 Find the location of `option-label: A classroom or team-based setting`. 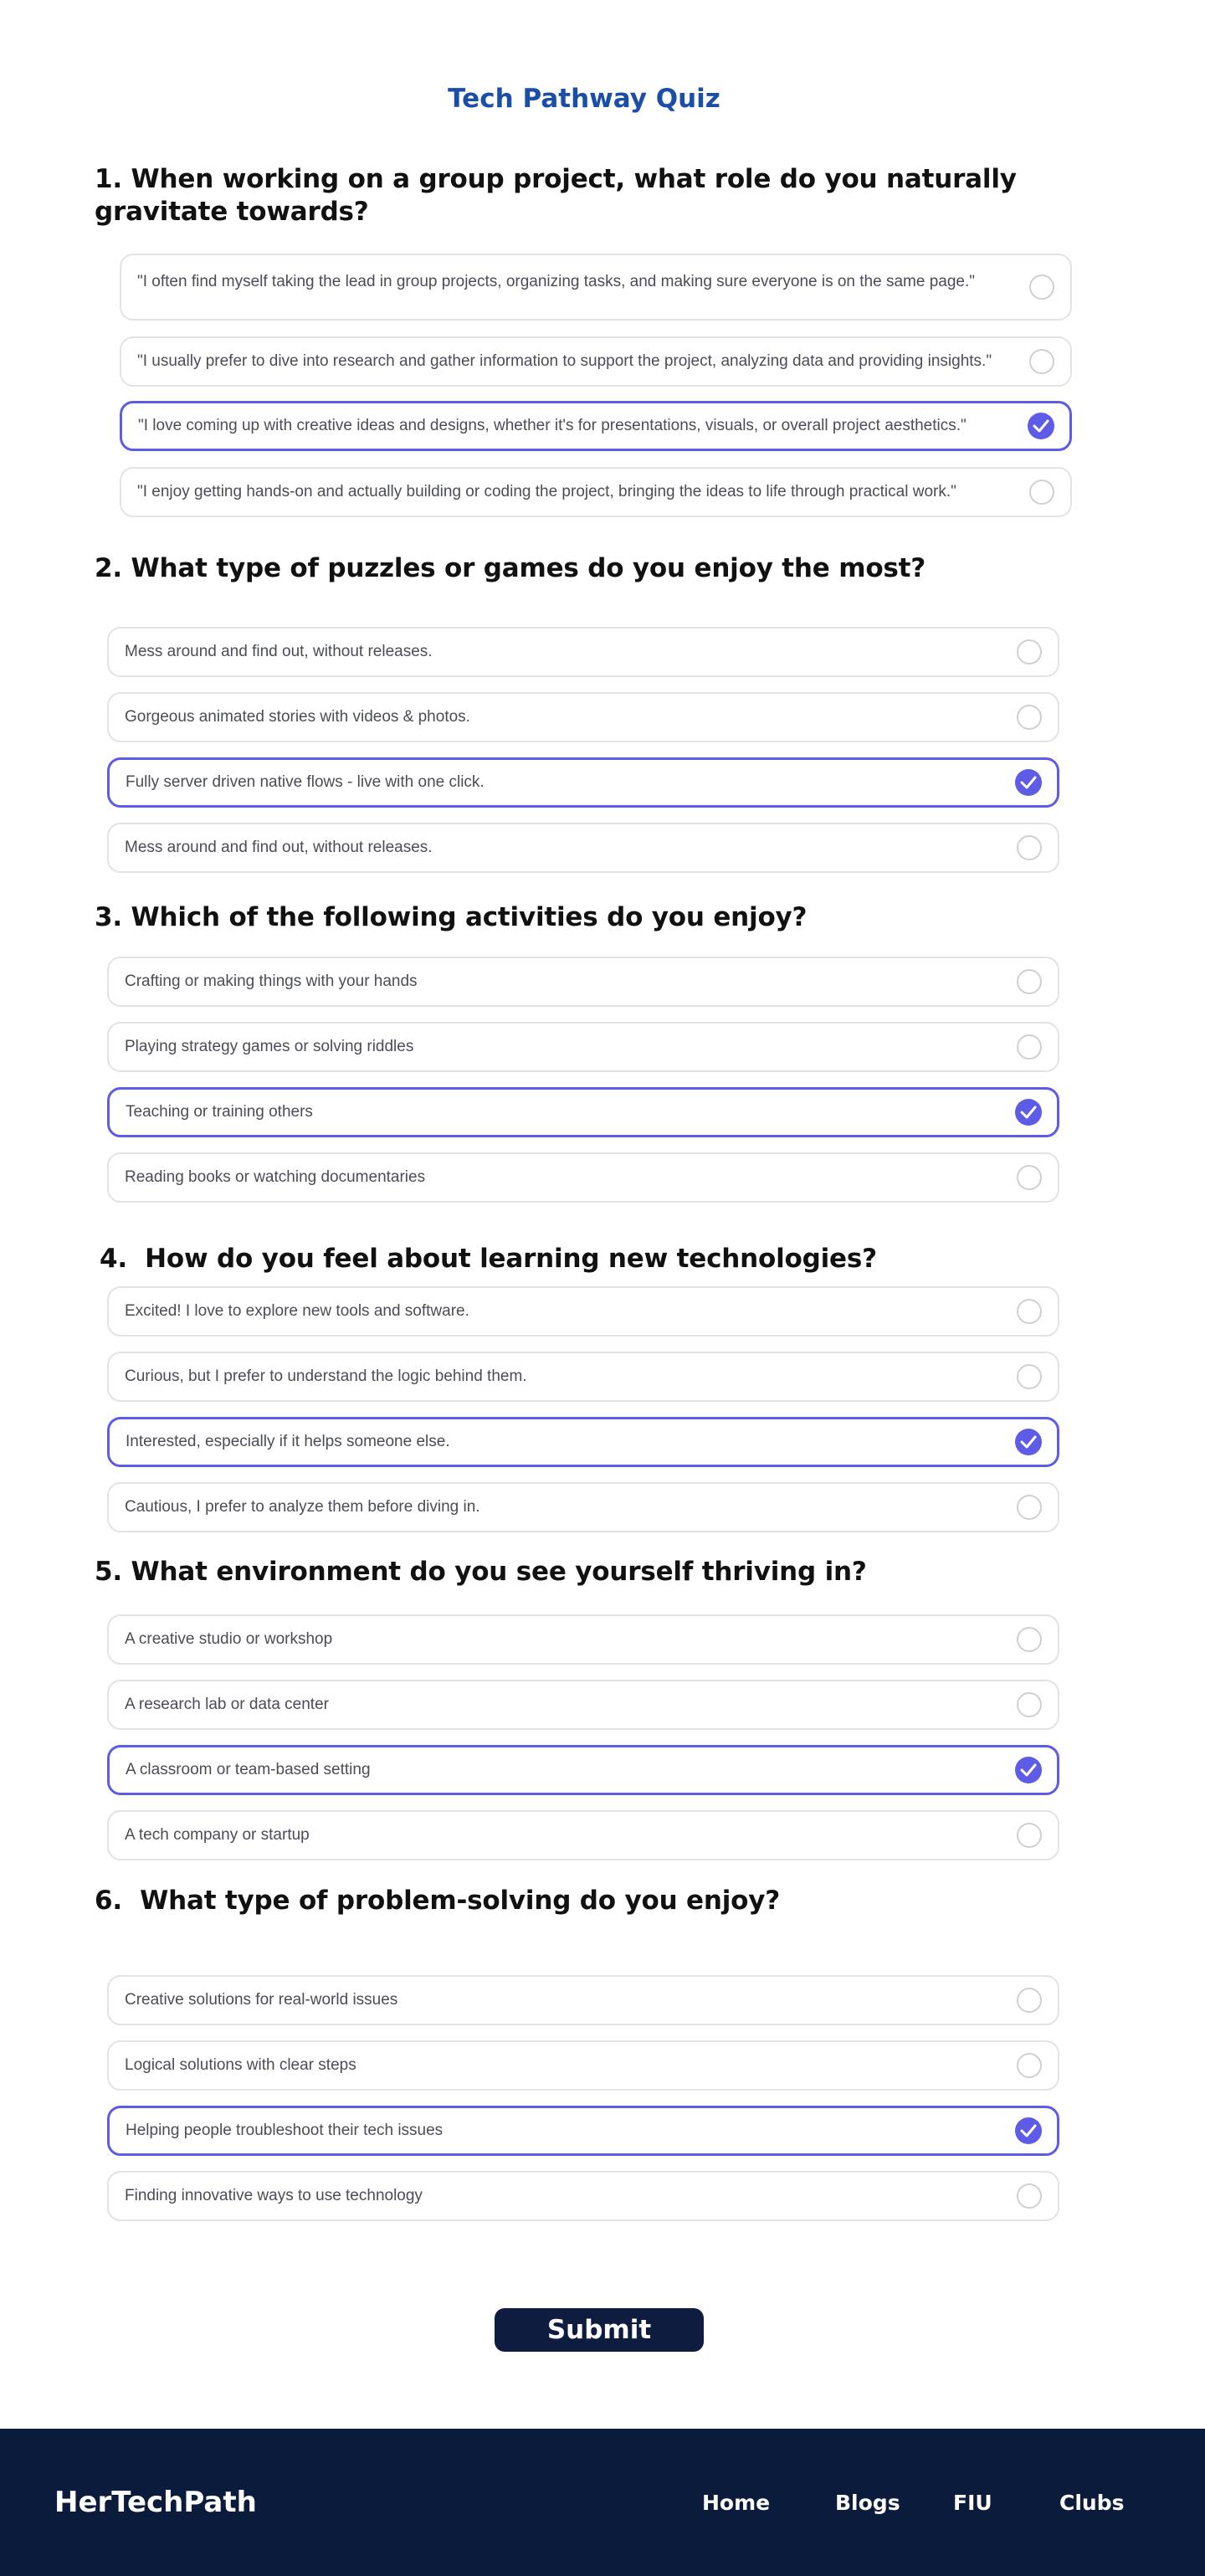

option-label: A classroom or team-based setting is located at coordinates (248, 1769).